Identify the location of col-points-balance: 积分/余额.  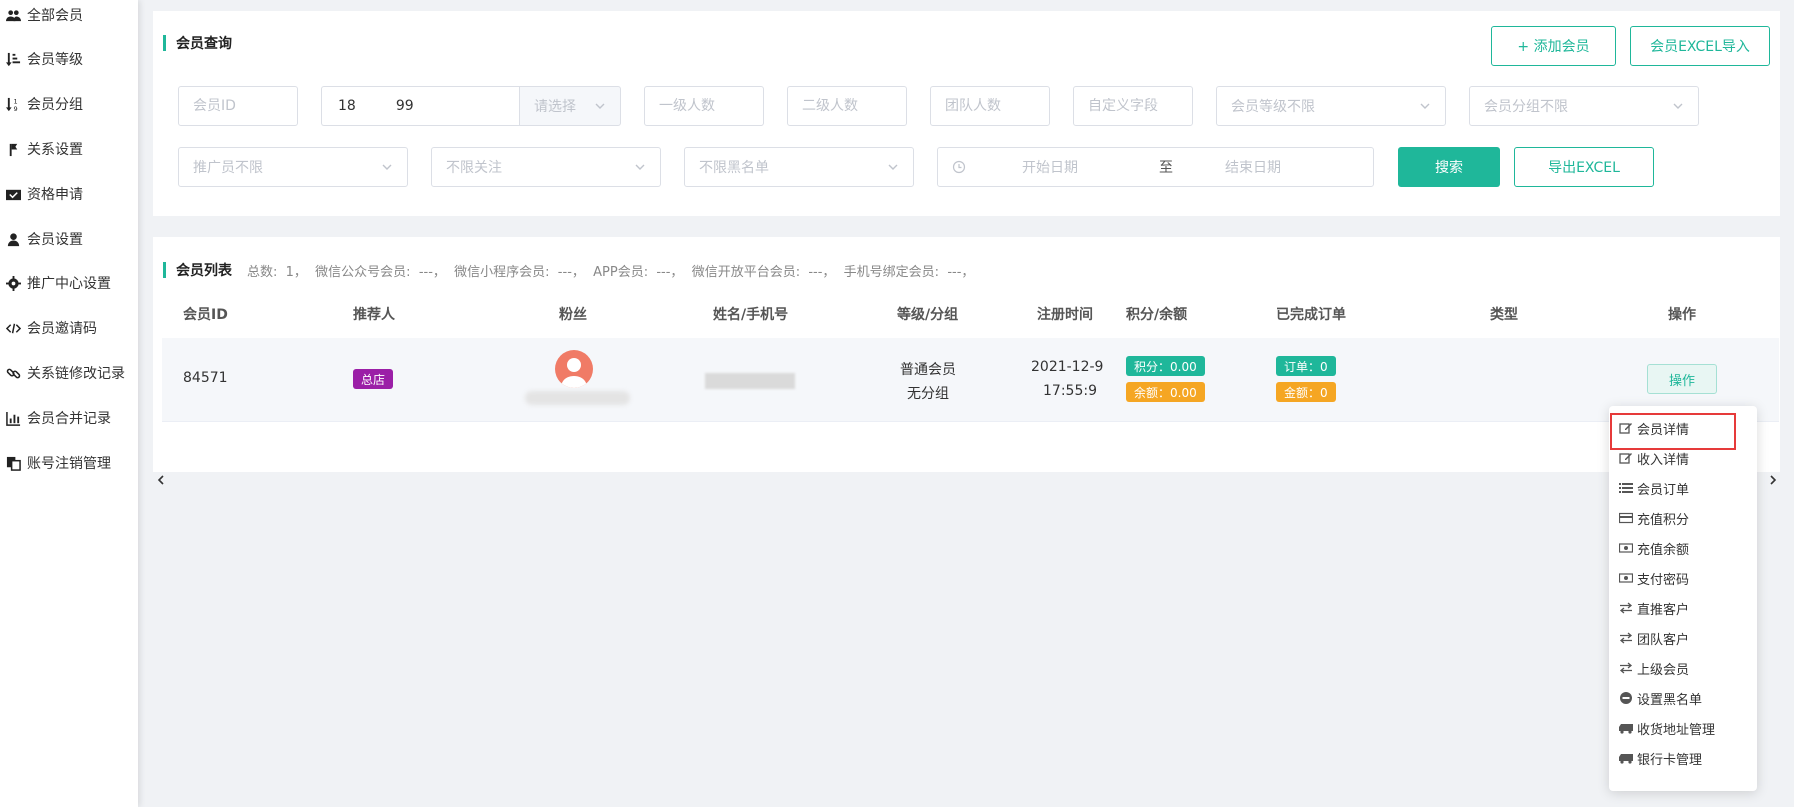
(1157, 315).